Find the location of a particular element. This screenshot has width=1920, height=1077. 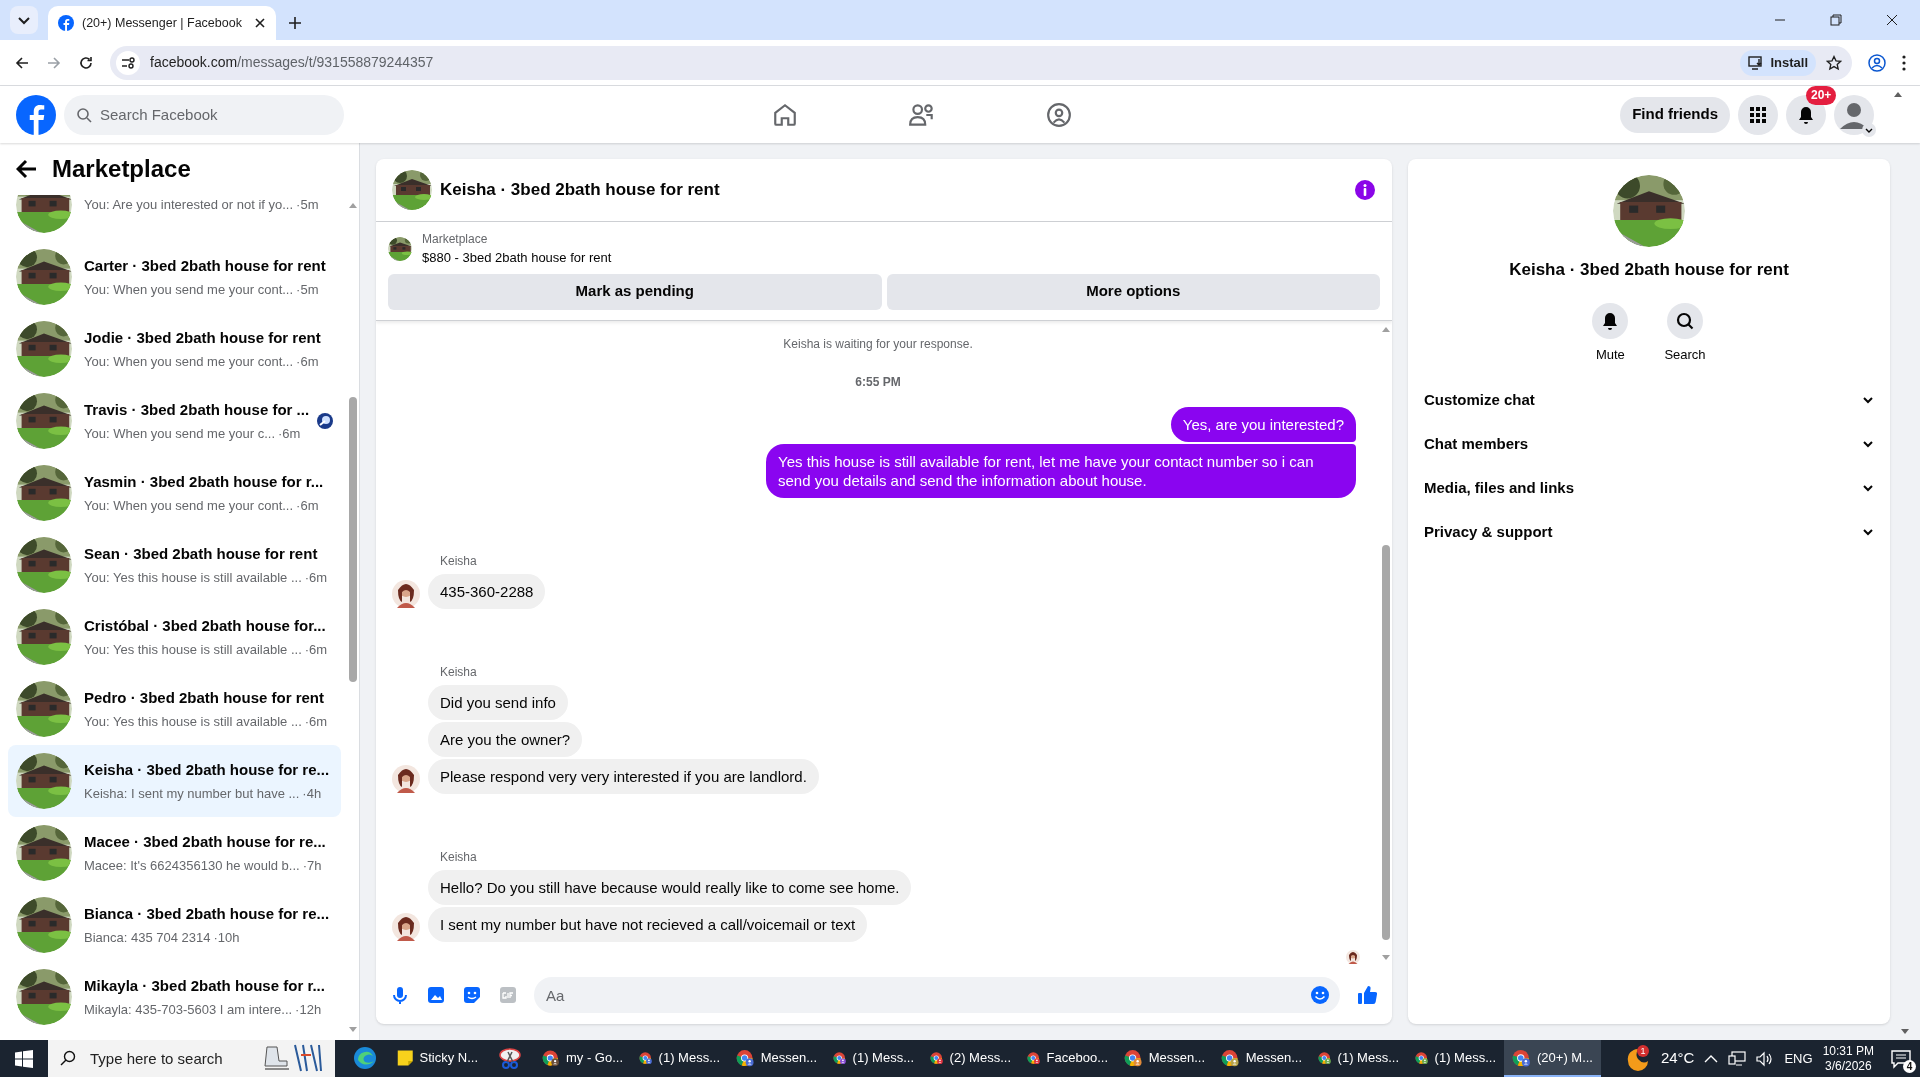

listing-title: $880 - 3bed 2bath house for rent is located at coordinates (517, 258).